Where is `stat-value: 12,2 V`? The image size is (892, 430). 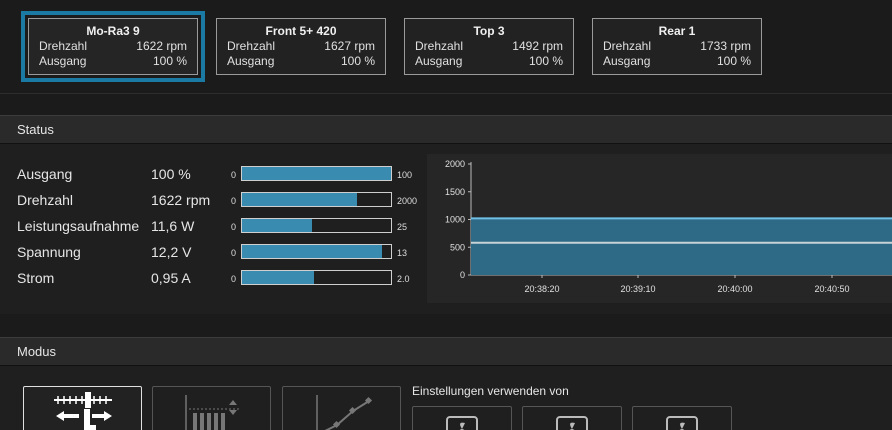 stat-value: 12,2 V is located at coordinates (171, 252).